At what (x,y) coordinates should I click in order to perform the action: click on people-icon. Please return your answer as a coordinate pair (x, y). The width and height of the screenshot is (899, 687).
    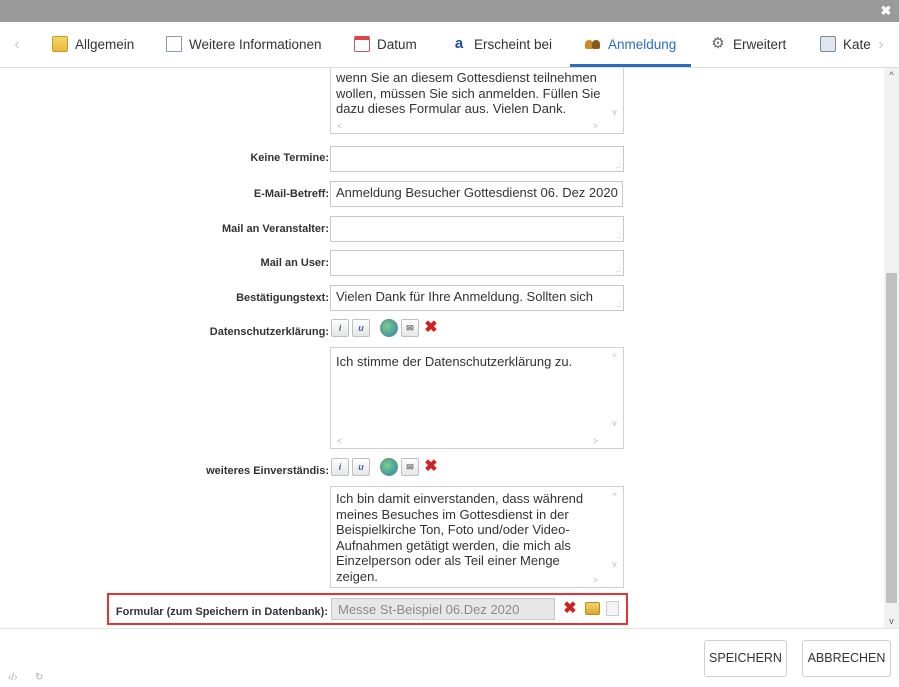
    Looking at the image, I should click on (593, 44).